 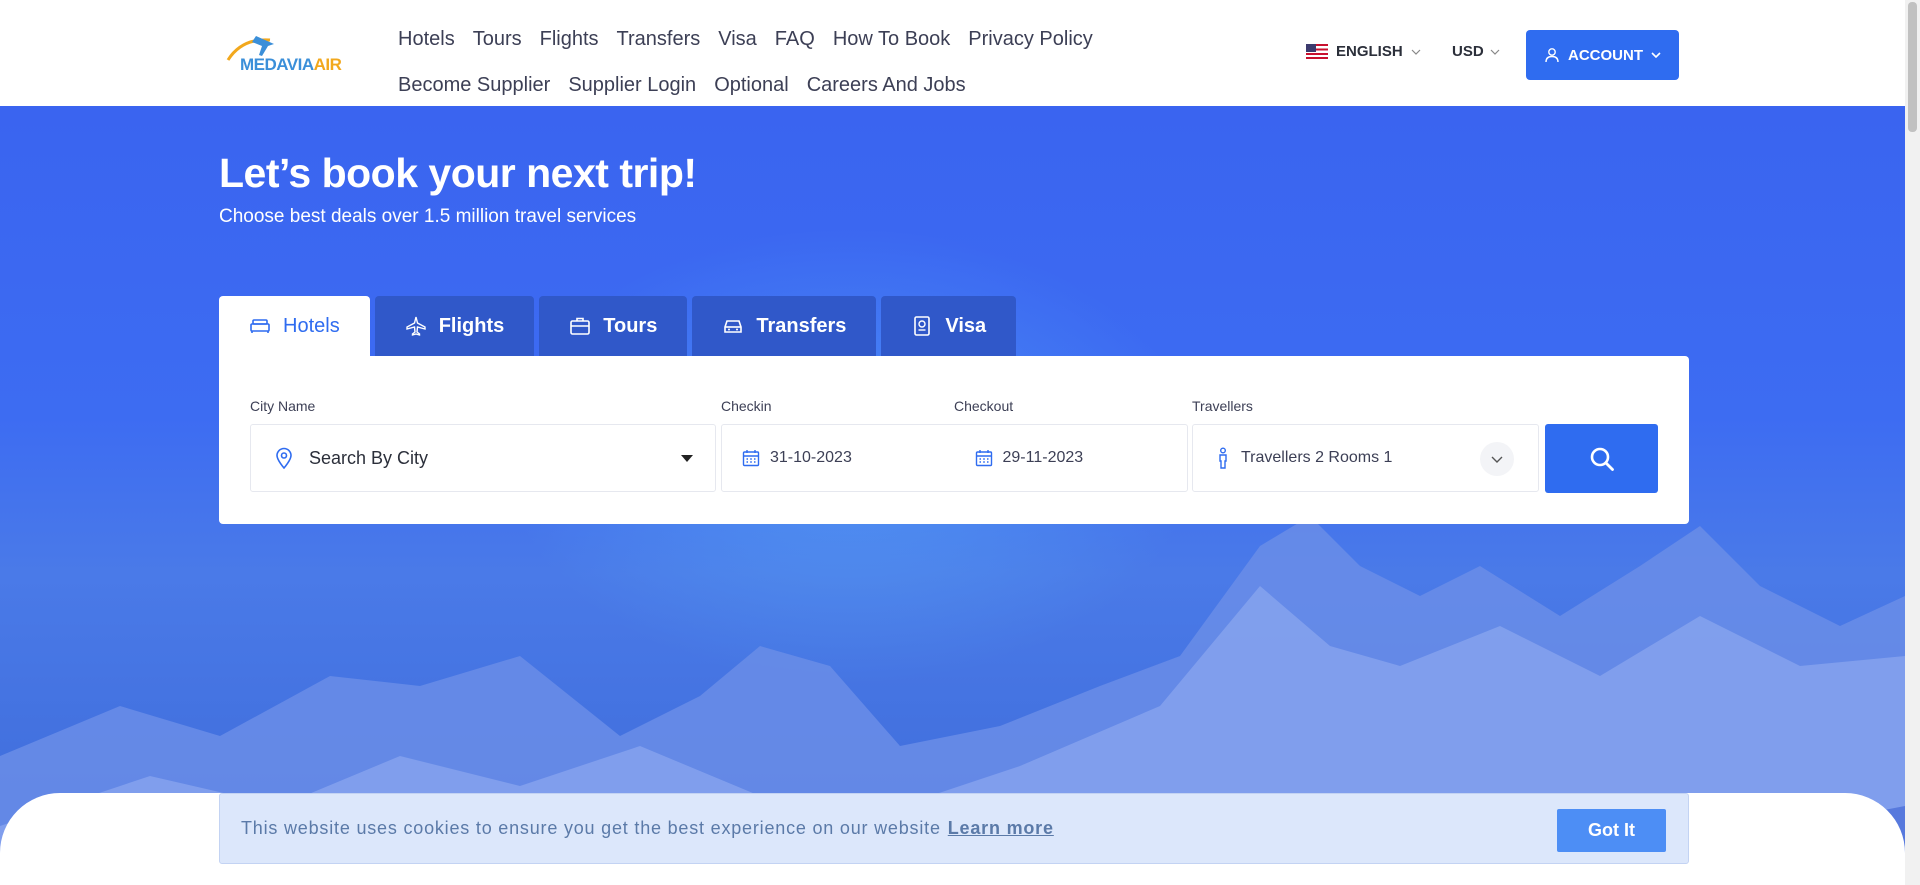 What do you see at coordinates (659, 39) in the screenshot?
I see `nav-link-transfers: Transfers` at bounding box center [659, 39].